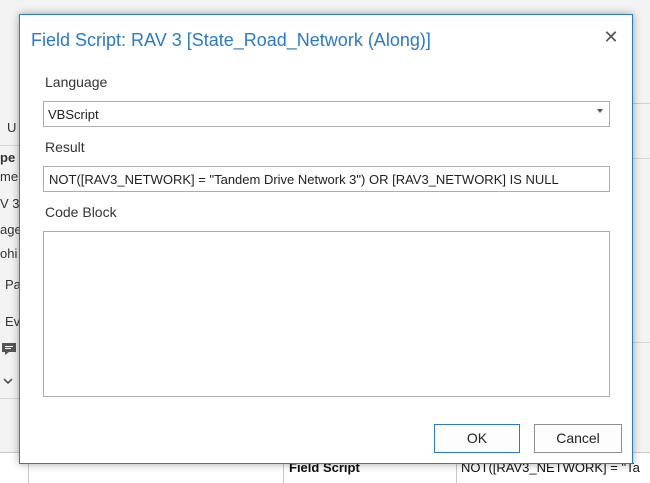  Describe the element at coordinates (9, 176) in the screenshot. I see `bg-fragment: me` at that location.